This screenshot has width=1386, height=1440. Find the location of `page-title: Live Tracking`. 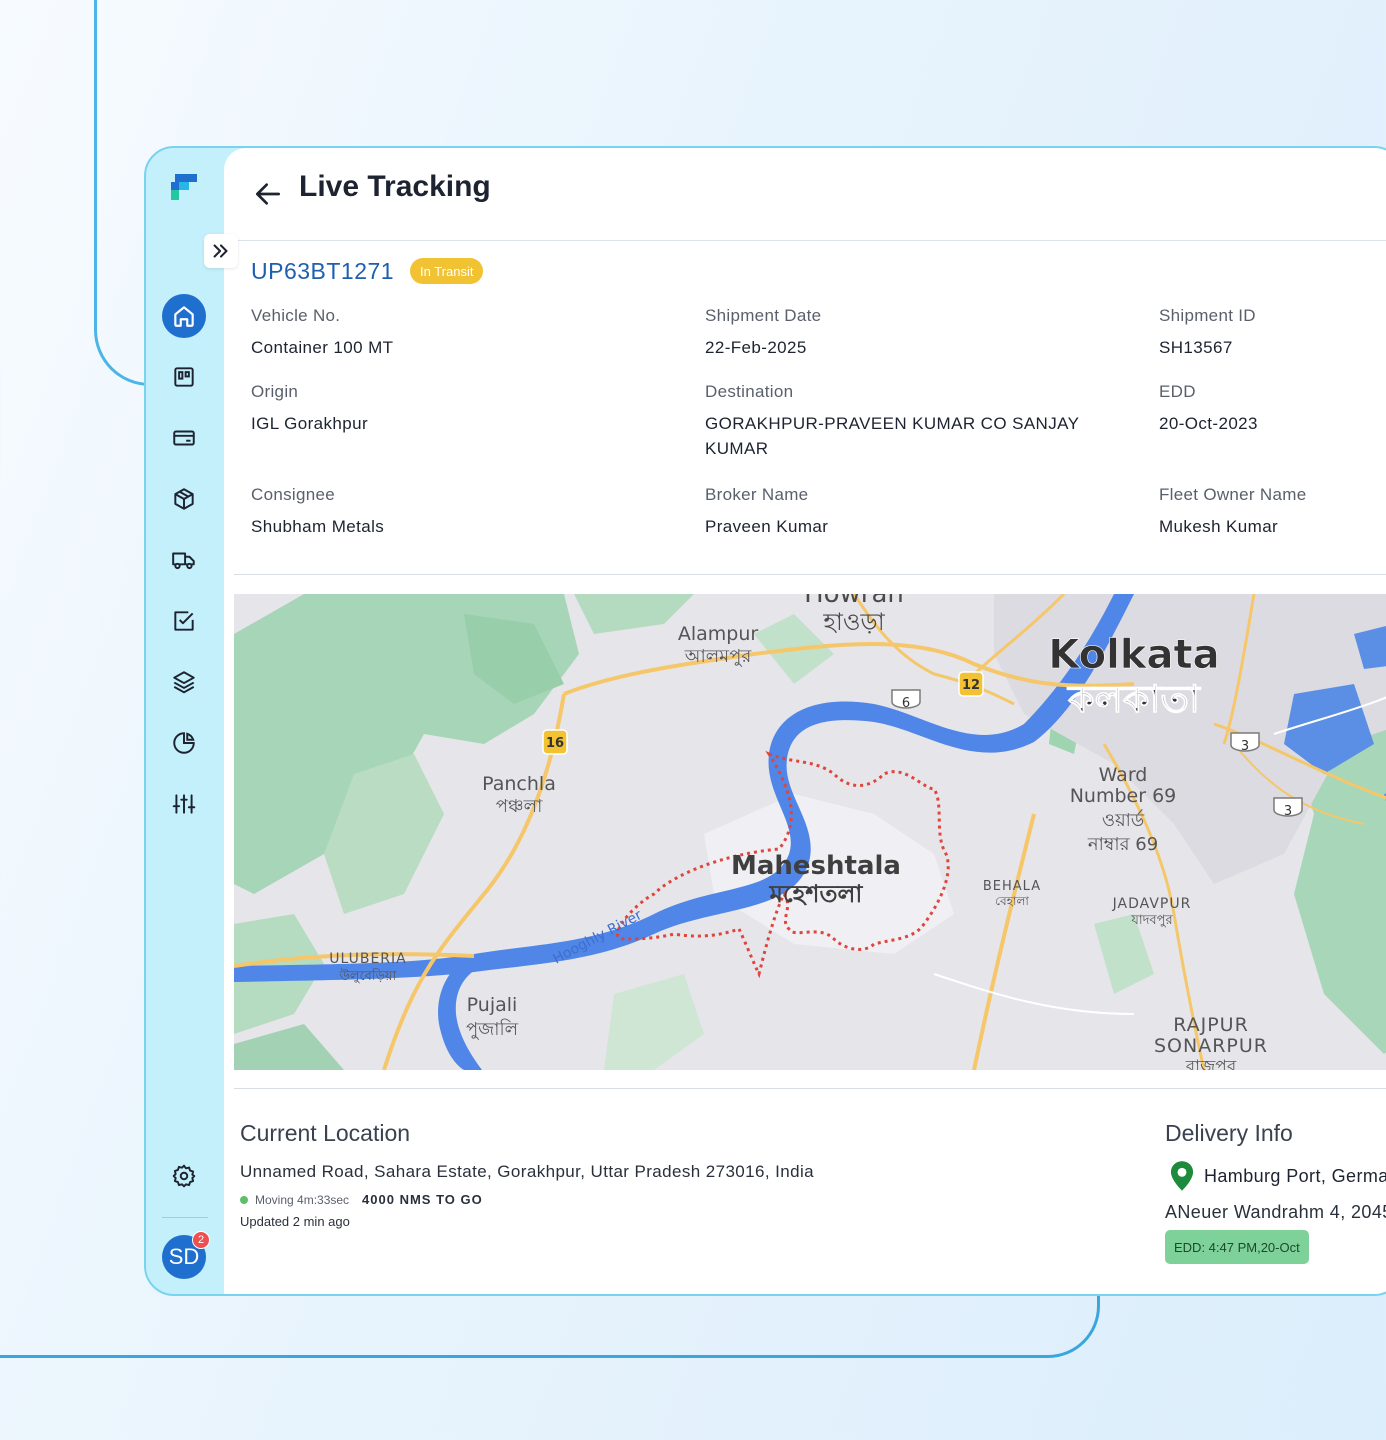

page-title: Live Tracking is located at coordinates (395, 186).